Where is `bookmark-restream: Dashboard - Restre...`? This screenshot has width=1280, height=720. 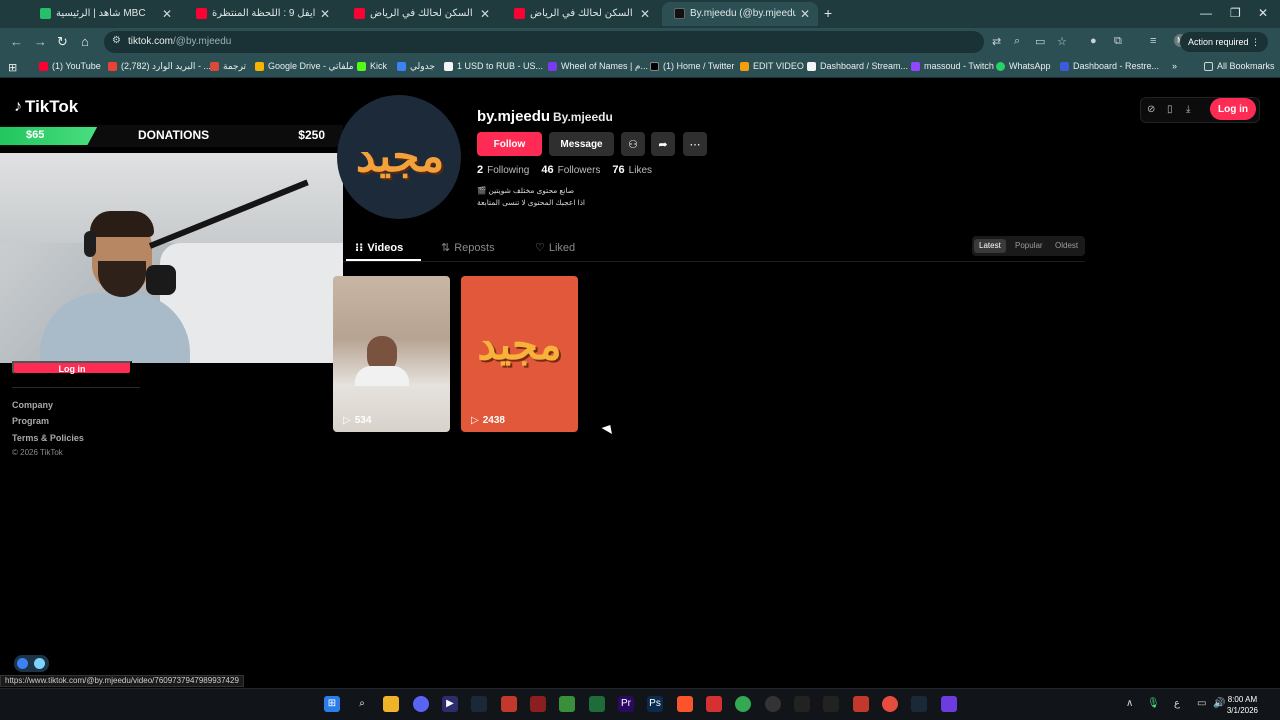
bookmark-restream: Dashboard - Restre... is located at coordinates (1109, 66).